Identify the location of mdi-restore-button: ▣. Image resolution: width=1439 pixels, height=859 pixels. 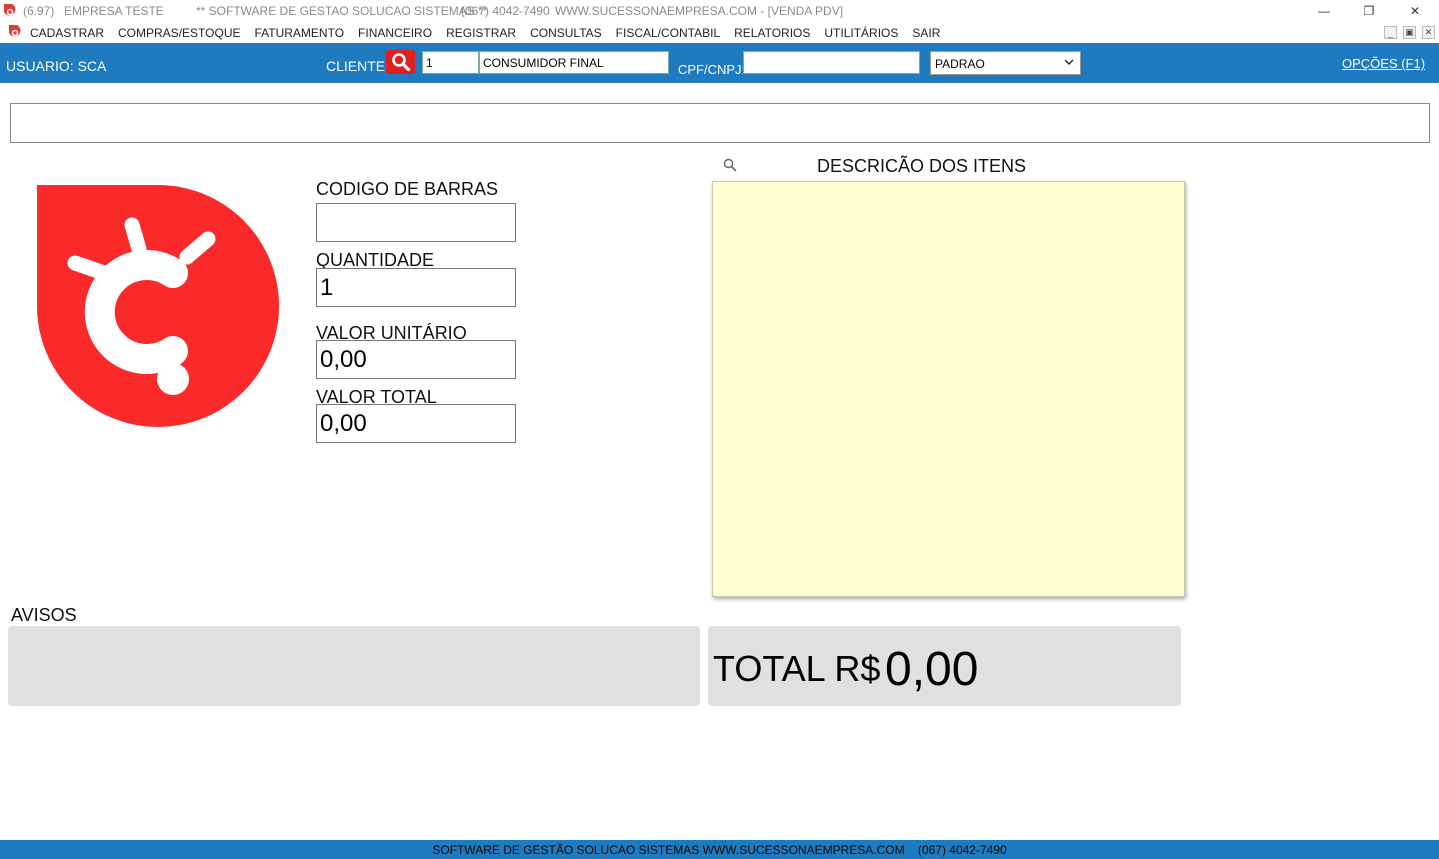
(1409, 32).